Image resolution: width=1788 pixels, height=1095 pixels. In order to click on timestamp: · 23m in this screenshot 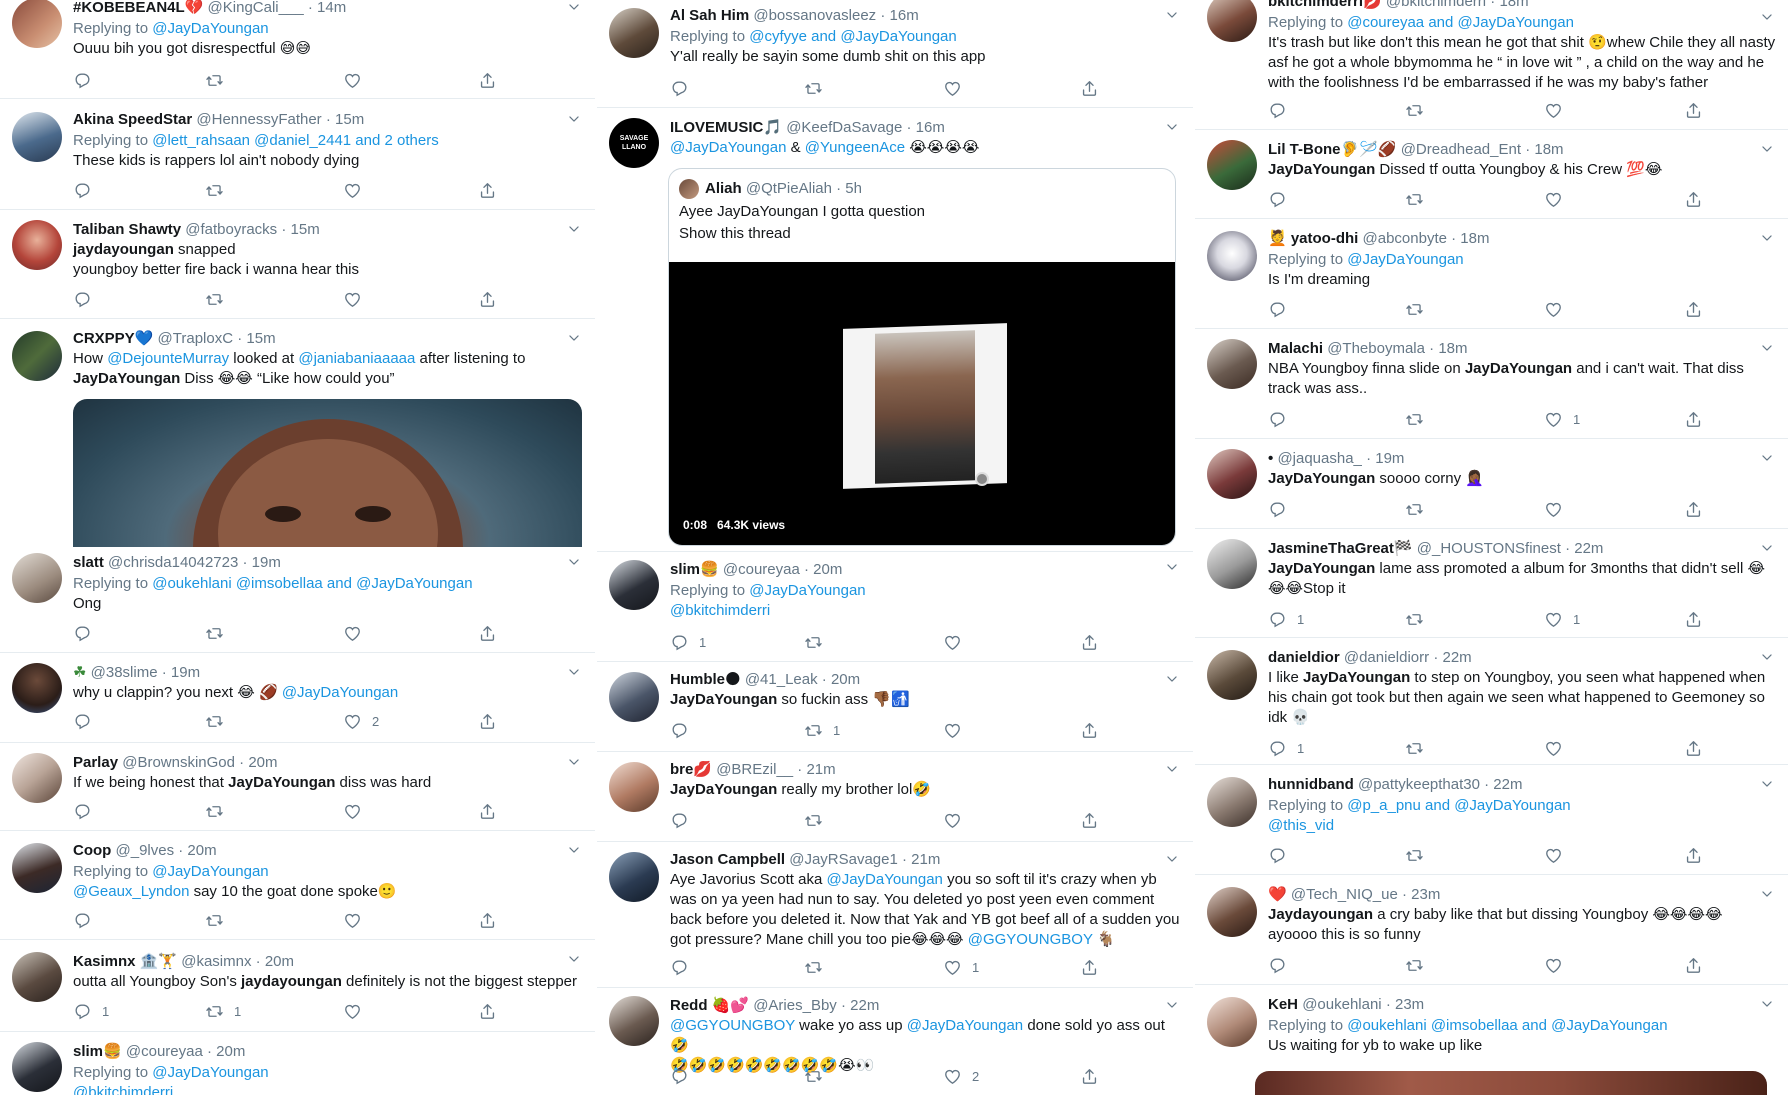, I will do `click(1421, 894)`.